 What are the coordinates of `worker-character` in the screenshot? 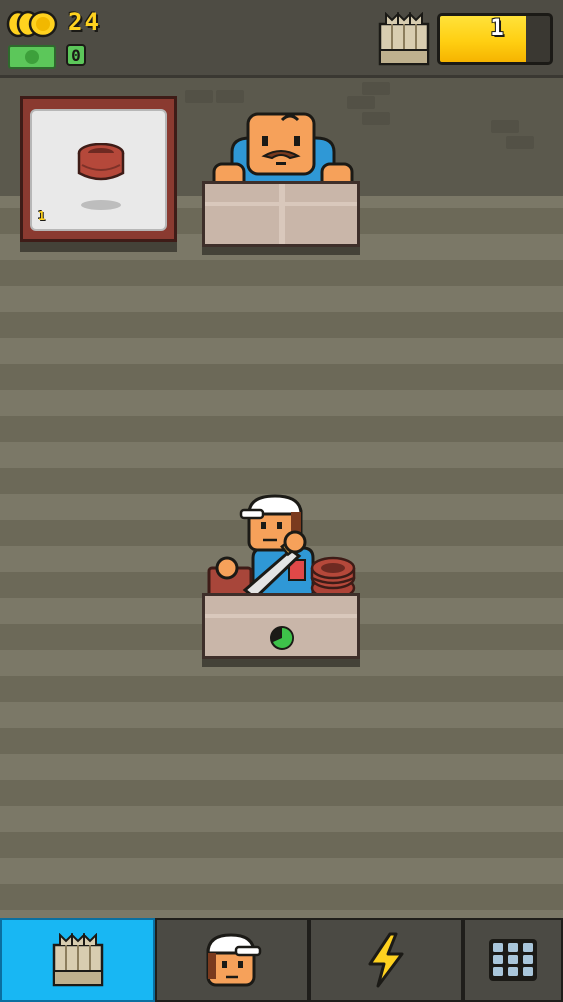 It's located at (282, 550).